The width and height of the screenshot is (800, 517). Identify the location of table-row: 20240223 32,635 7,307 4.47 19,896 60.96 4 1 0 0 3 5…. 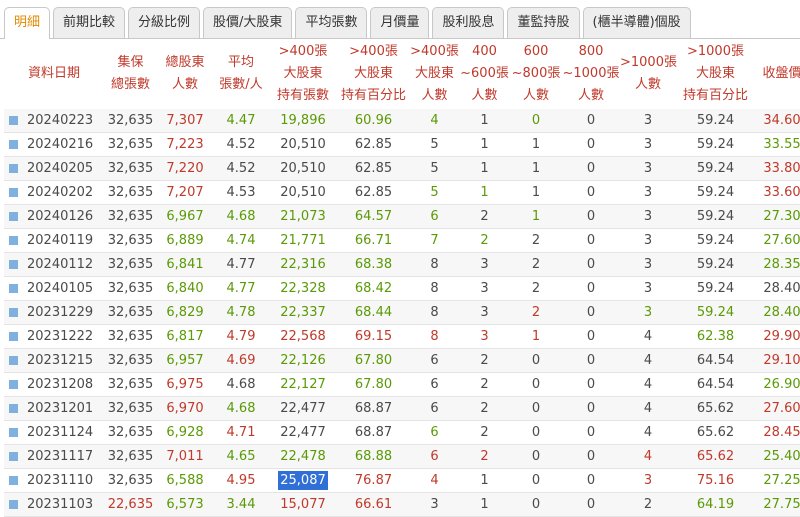
(402, 121).